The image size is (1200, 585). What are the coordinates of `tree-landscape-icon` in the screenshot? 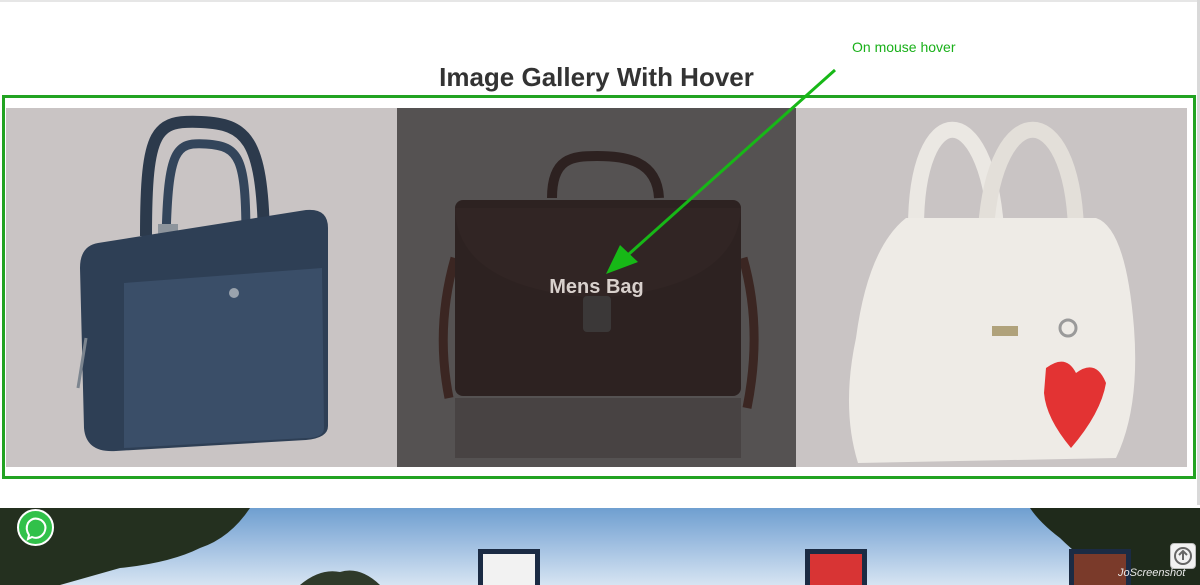 It's located at (600, 546).